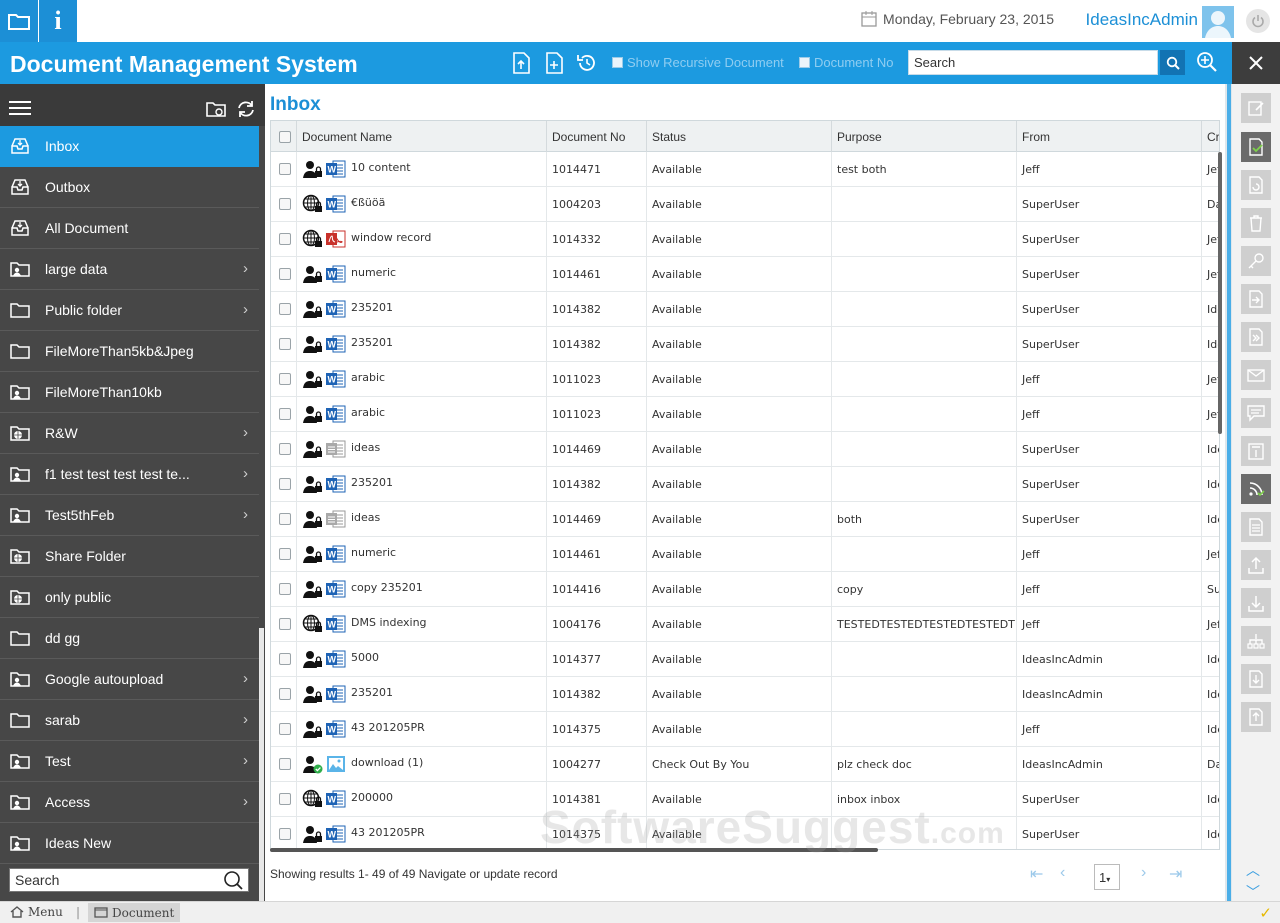 The image size is (1280, 923). Describe the element at coordinates (1256, 413) in the screenshot. I see `comment-button` at that location.